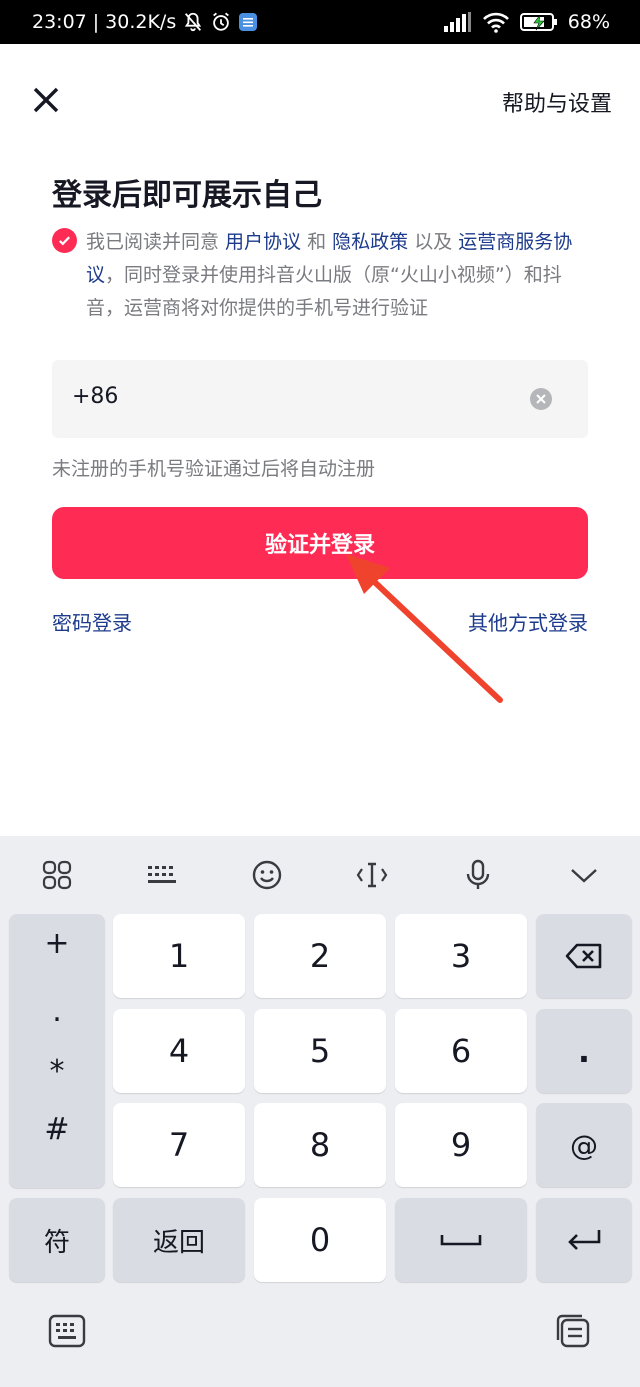 This screenshot has width=640, height=1387. Describe the element at coordinates (179, 1240) in the screenshot. I see `key-back: 返回` at that location.